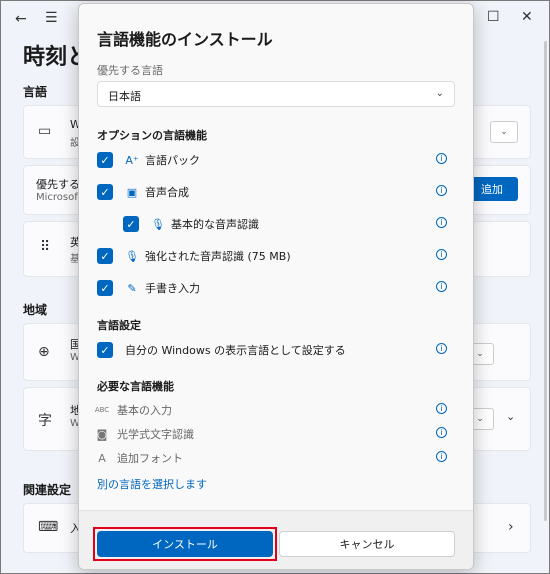 The width and height of the screenshot is (550, 574). What do you see at coordinates (102, 458) in the screenshot?
I see `font-icon: A` at bounding box center [102, 458].